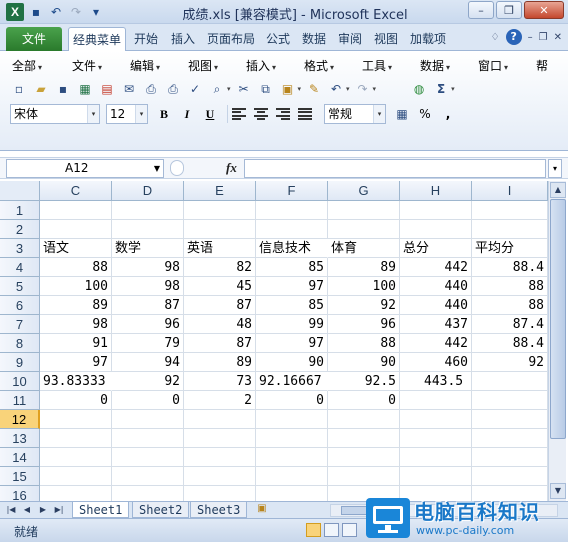  I want to click on cell-h3: 总分, so click(436, 248).